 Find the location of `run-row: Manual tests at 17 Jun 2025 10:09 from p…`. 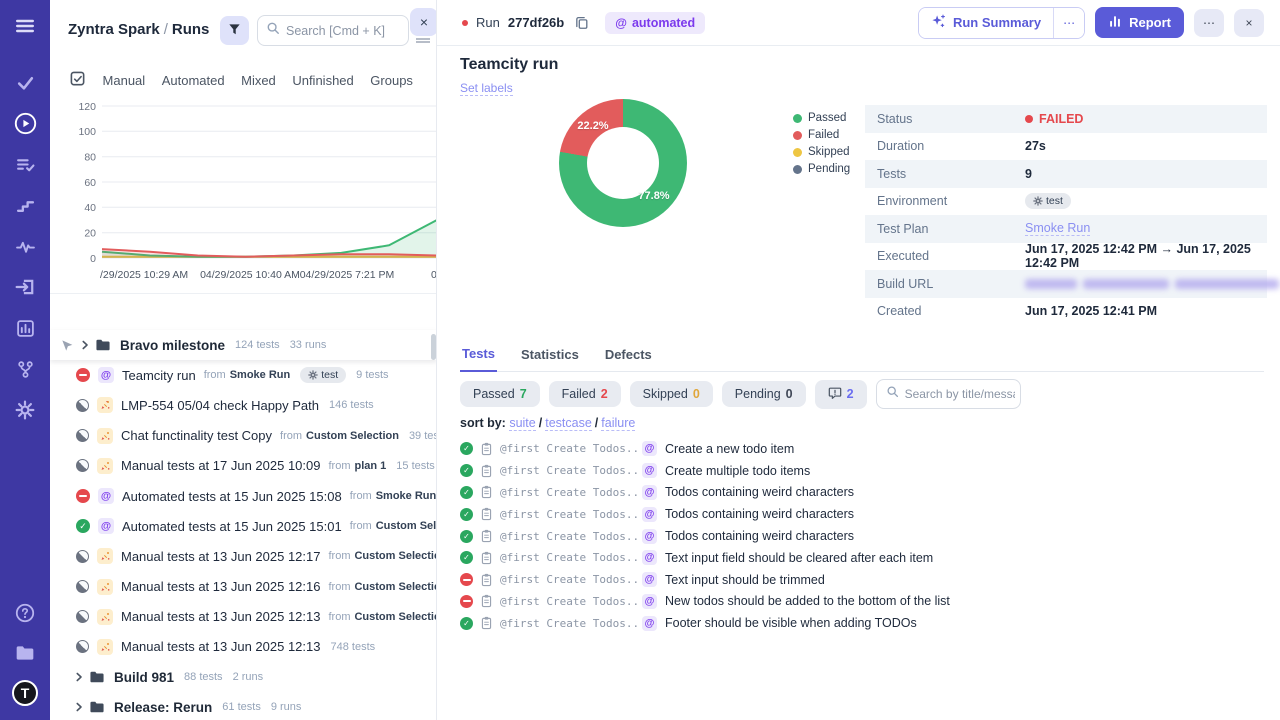

run-row: Manual tests at 17 Jun 2025 10:09 from p… is located at coordinates (243, 466).